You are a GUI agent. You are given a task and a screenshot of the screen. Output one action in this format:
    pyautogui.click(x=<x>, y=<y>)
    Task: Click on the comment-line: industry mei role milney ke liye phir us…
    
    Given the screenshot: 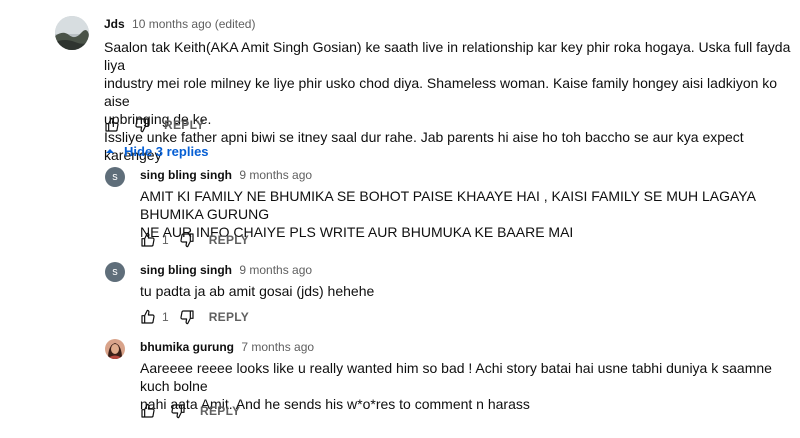 What is the action you would take?
    pyautogui.click(x=441, y=92)
    